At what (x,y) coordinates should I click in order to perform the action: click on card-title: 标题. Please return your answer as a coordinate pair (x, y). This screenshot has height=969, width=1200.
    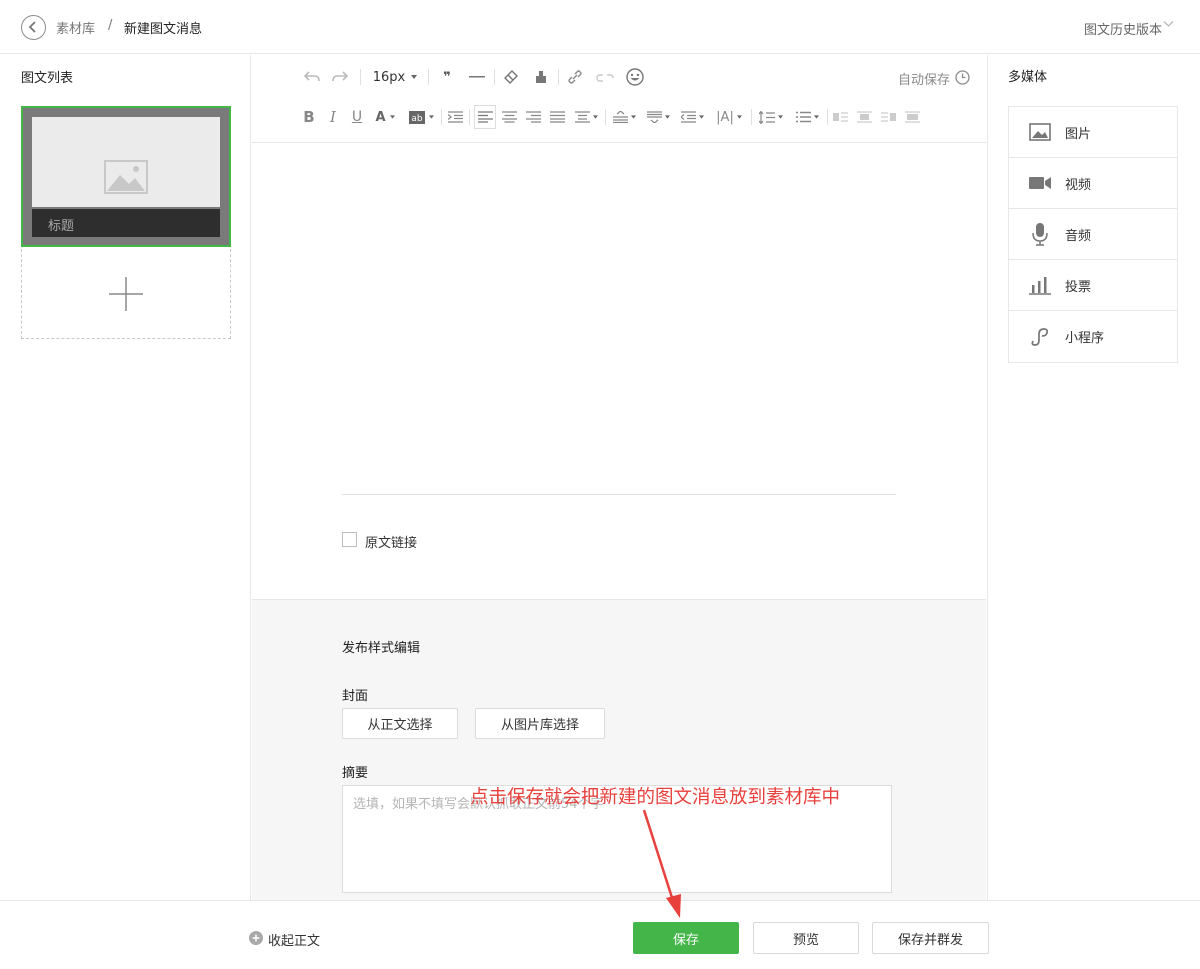
    Looking at the image, I should click on (61, 226).